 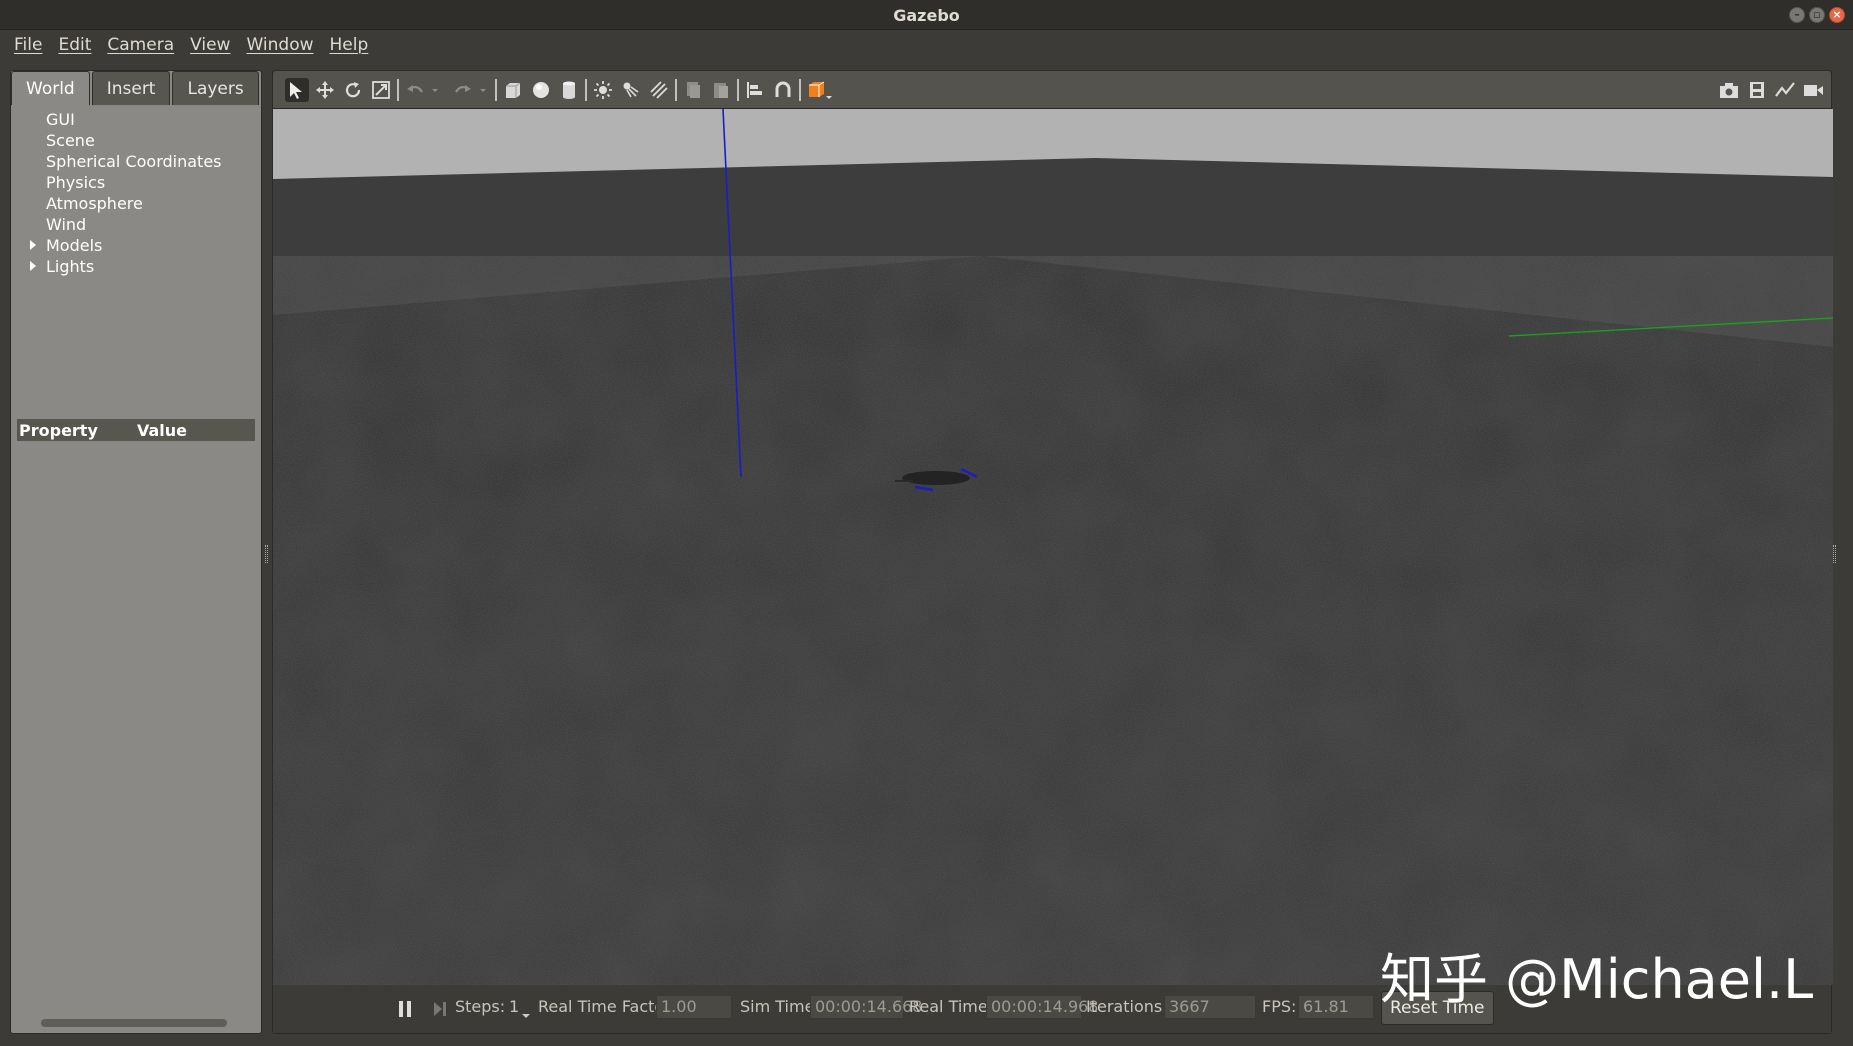 I want to click on menu-edit: Edit, so click(x=74, y=45).